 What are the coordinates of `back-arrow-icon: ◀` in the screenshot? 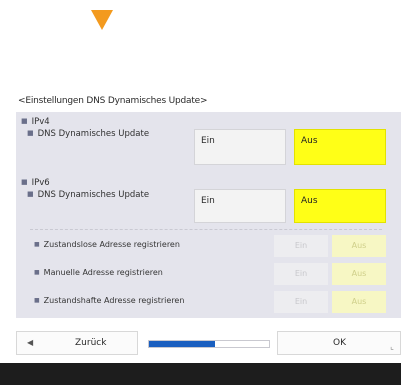 It's located at (30, 342).